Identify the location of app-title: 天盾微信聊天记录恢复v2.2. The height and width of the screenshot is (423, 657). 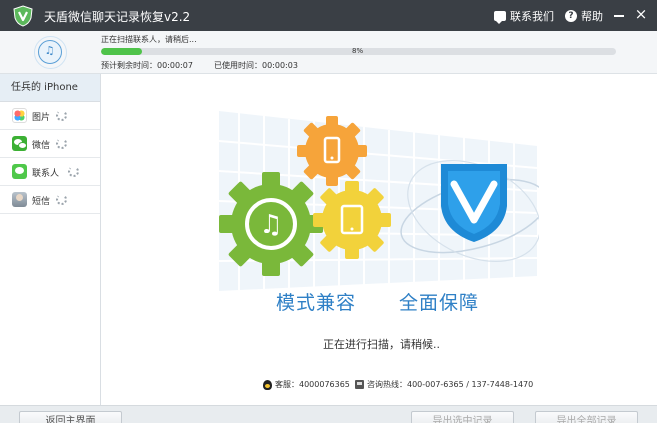
(117, 17).